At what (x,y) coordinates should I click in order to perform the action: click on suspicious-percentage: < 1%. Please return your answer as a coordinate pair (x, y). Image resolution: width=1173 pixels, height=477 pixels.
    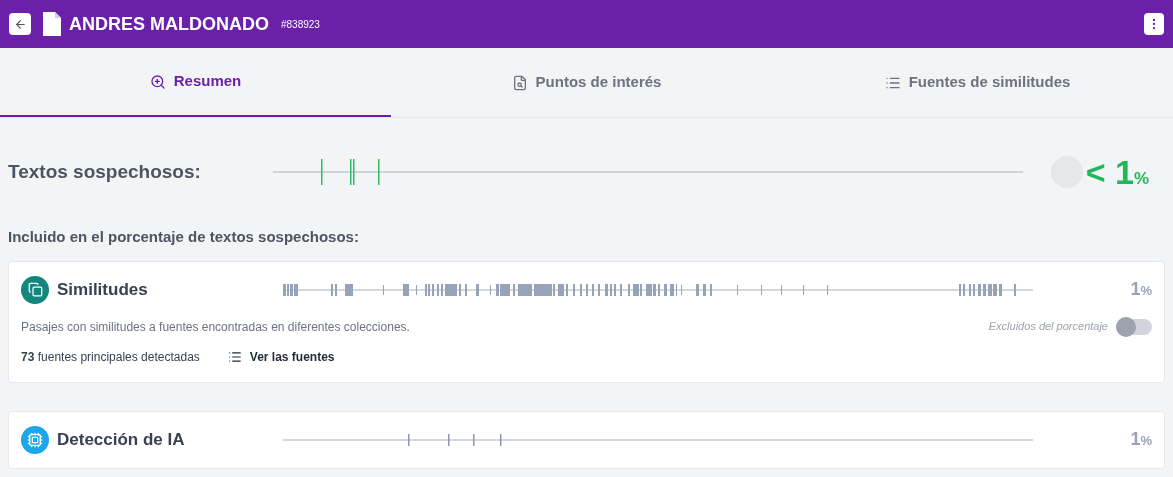
    Looking at the image, I should click on (1117, 172).